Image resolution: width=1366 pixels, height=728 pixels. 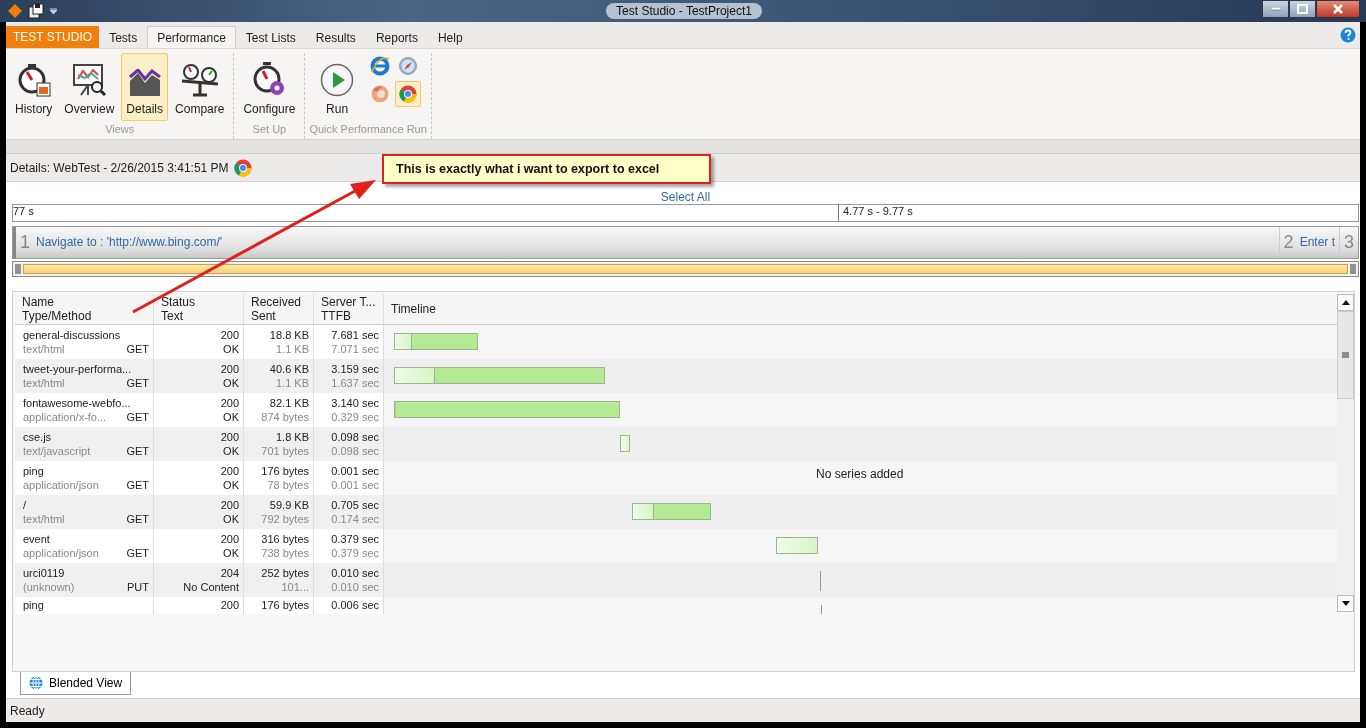 I want to click on maximize-icon, so click(x=1302, y=9).